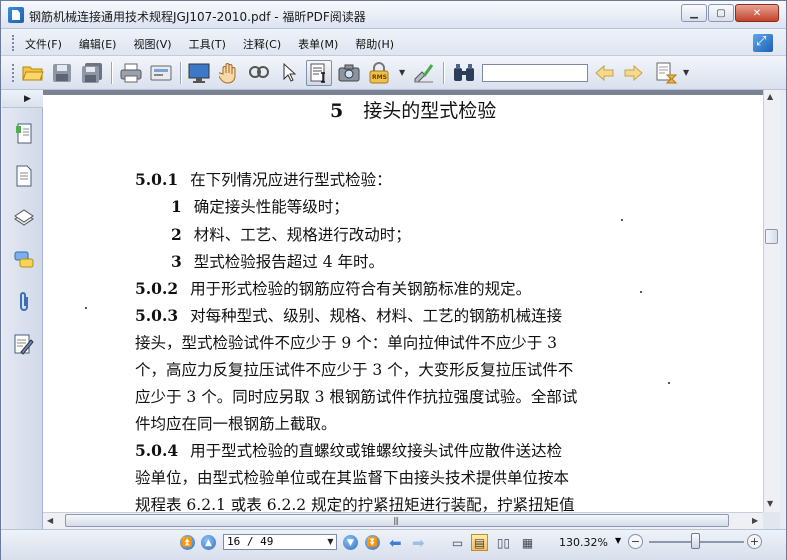 The width and height of the screenshot is (787, 560). What do you see at coordinates (187, 542) in the screenshot?
I see `first-page-icon: ⏫` at bounding box center [187, 542].